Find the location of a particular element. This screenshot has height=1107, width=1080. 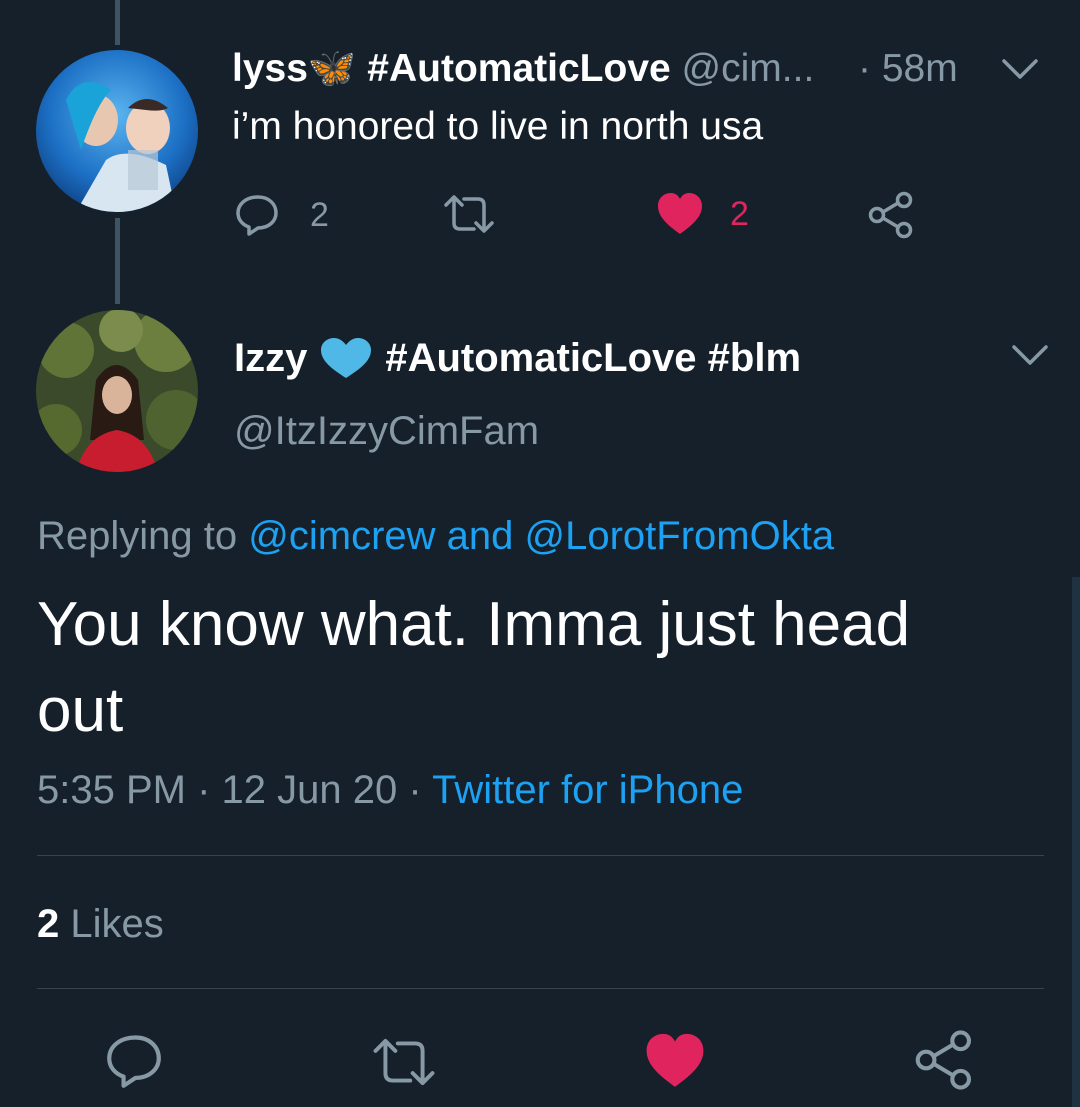

main-tweet-text-line-2: out is located at coordinates (80, 710).